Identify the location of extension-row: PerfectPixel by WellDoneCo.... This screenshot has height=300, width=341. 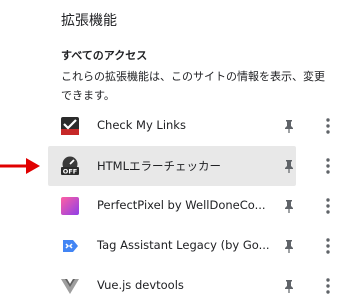
(194, 206).